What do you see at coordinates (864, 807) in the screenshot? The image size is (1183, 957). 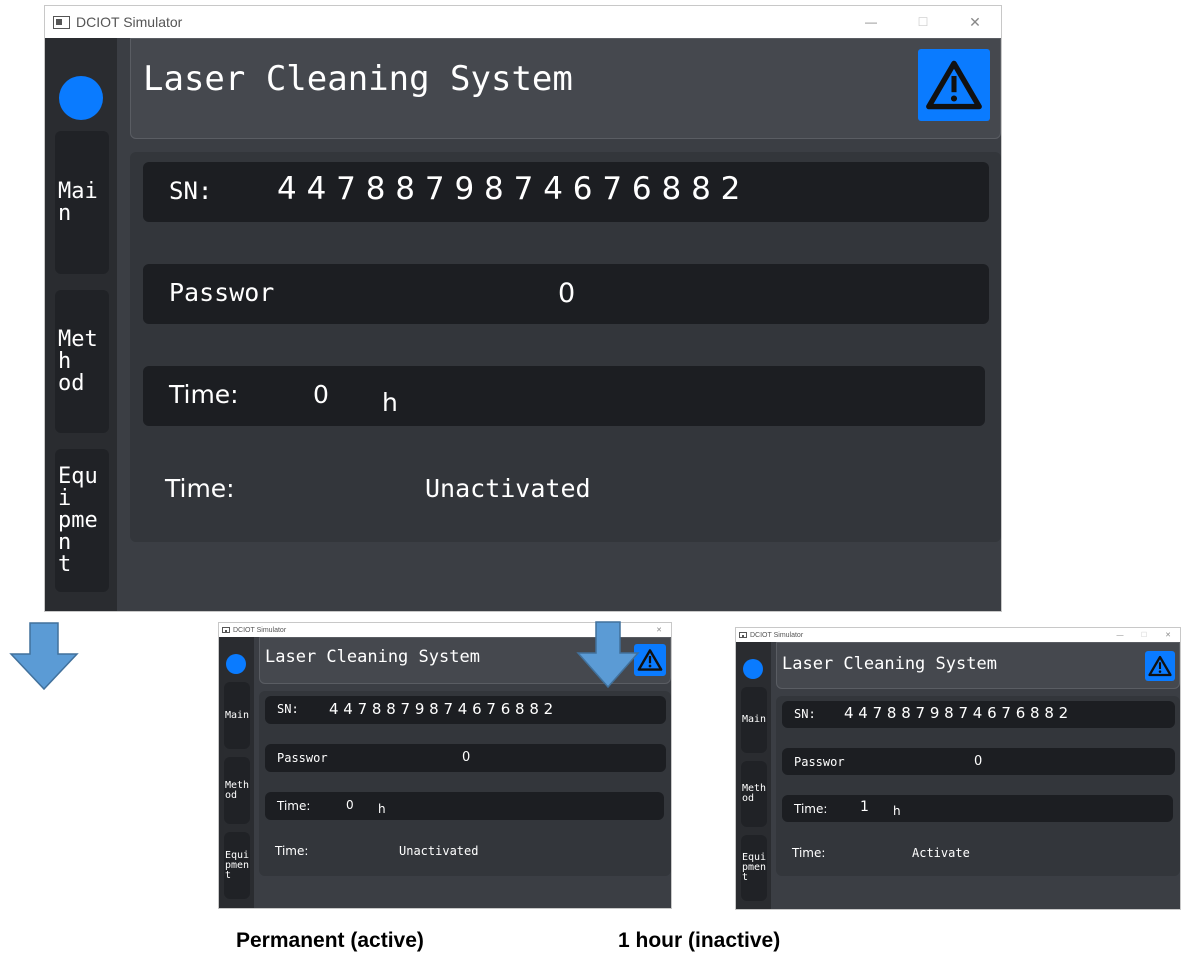 I see `time-value: 1` at bounding box center [864, 807].